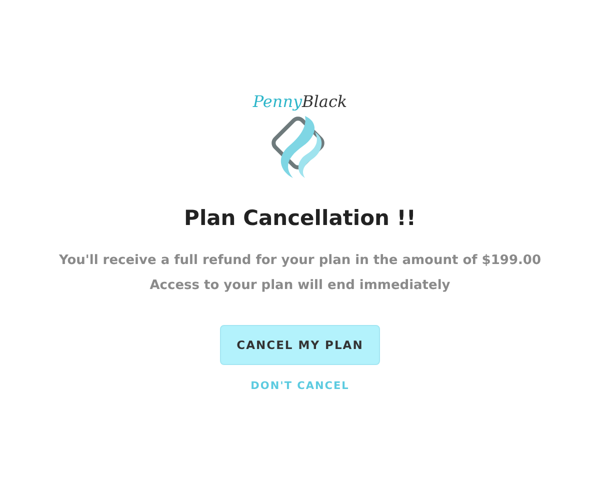 The image size is (600, 500). I want to click on logo-text: PennyBlack, so click(300, 102).